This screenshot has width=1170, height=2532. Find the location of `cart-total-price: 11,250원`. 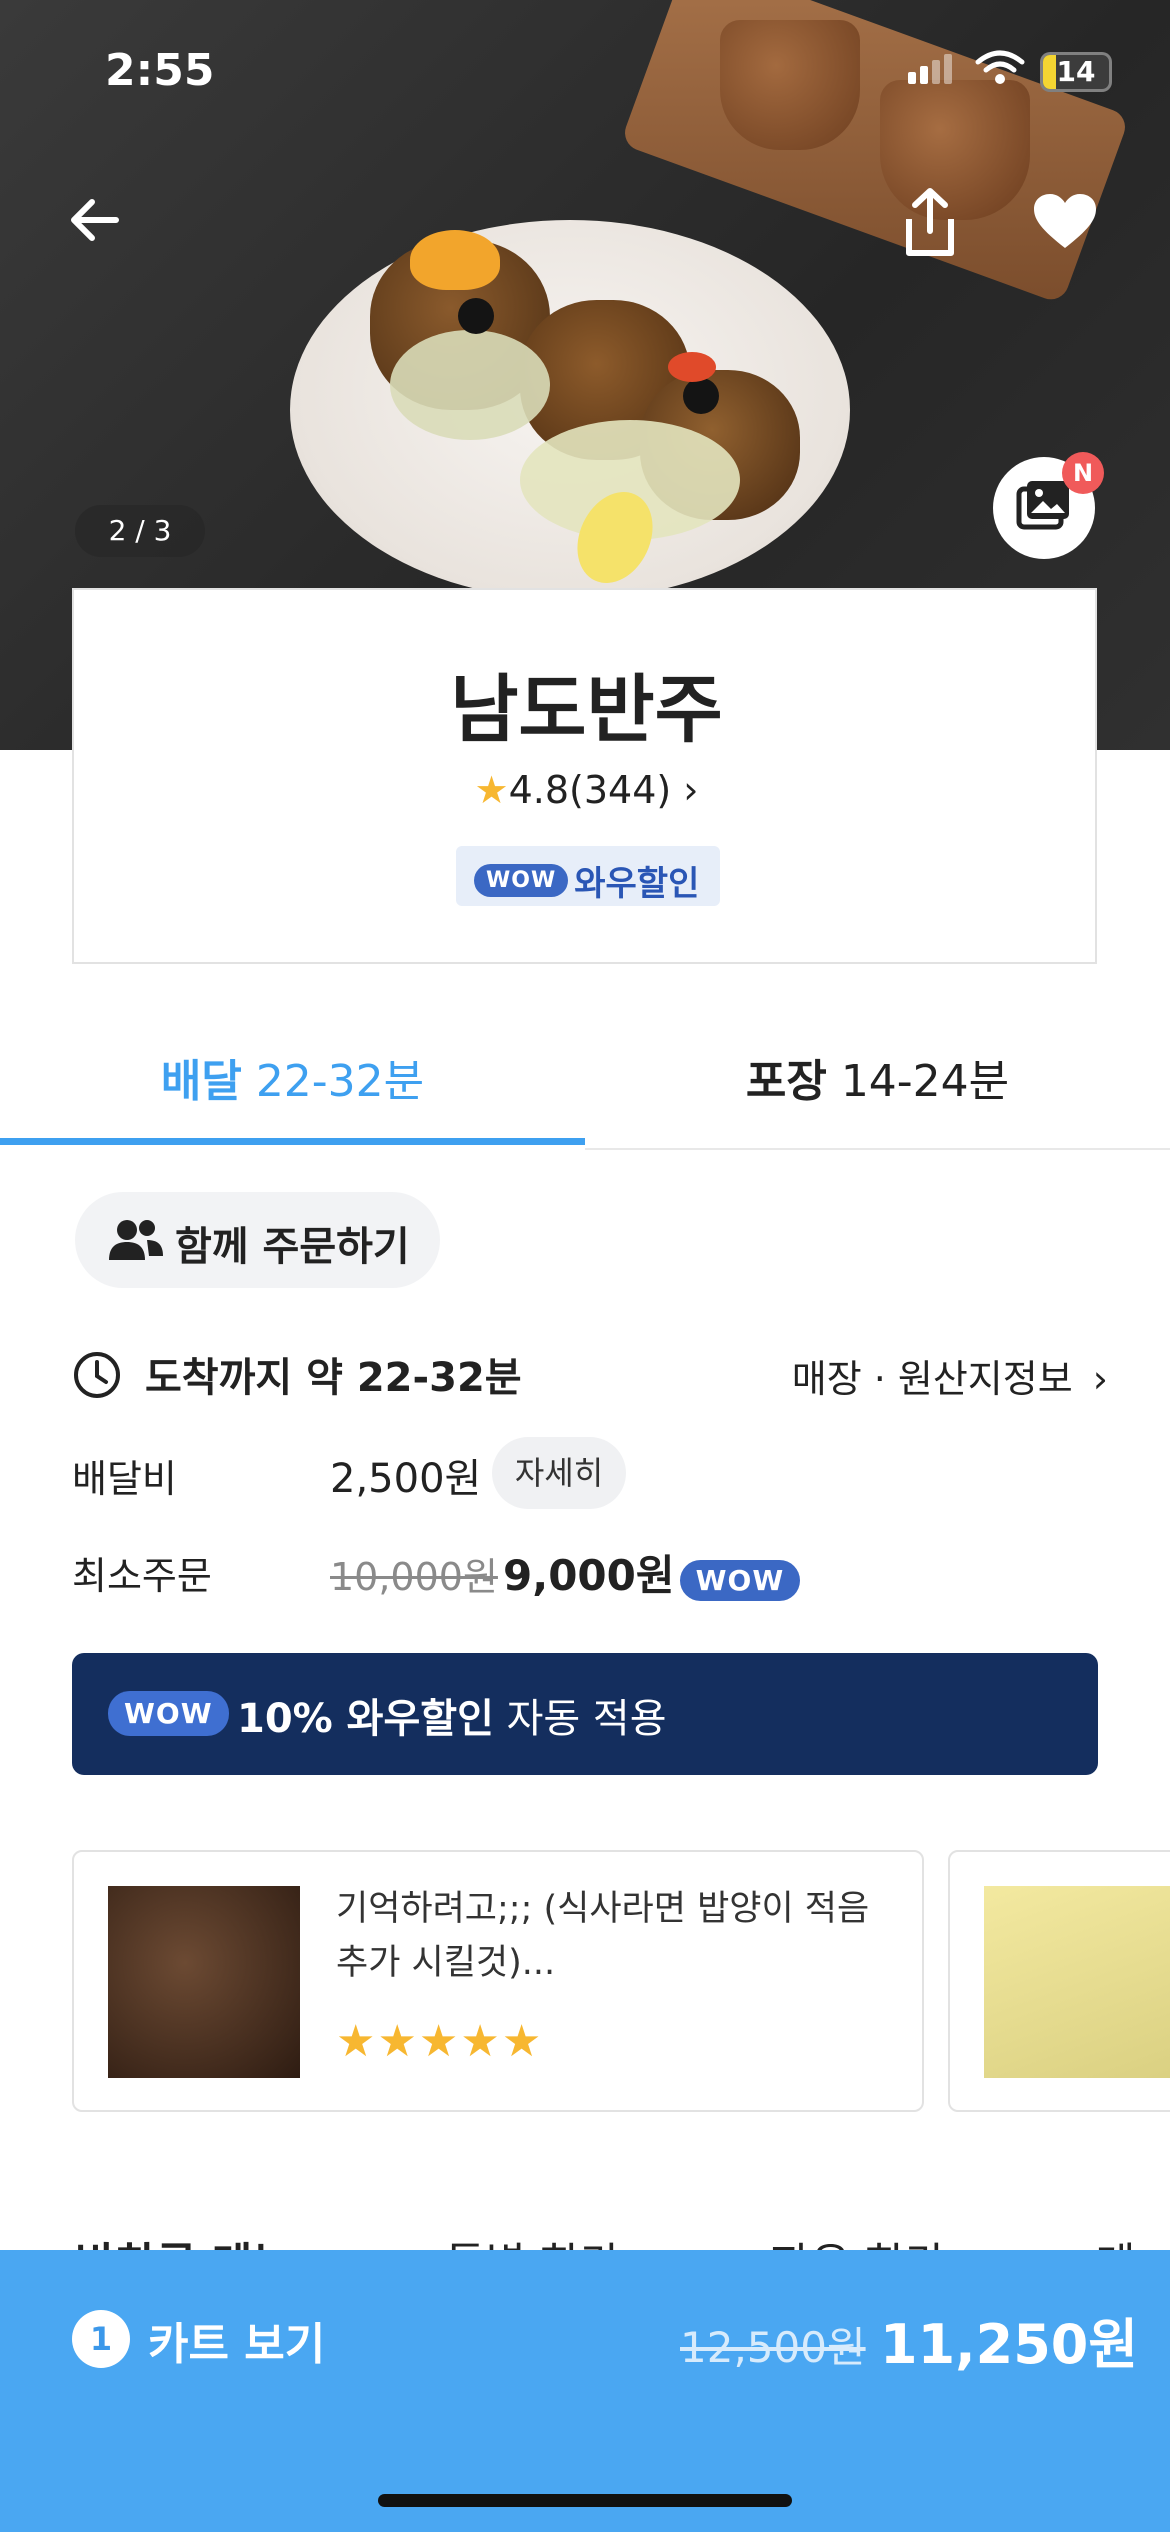

cart-total-price: 11,250원 is located at coordinates (1009, 2344).